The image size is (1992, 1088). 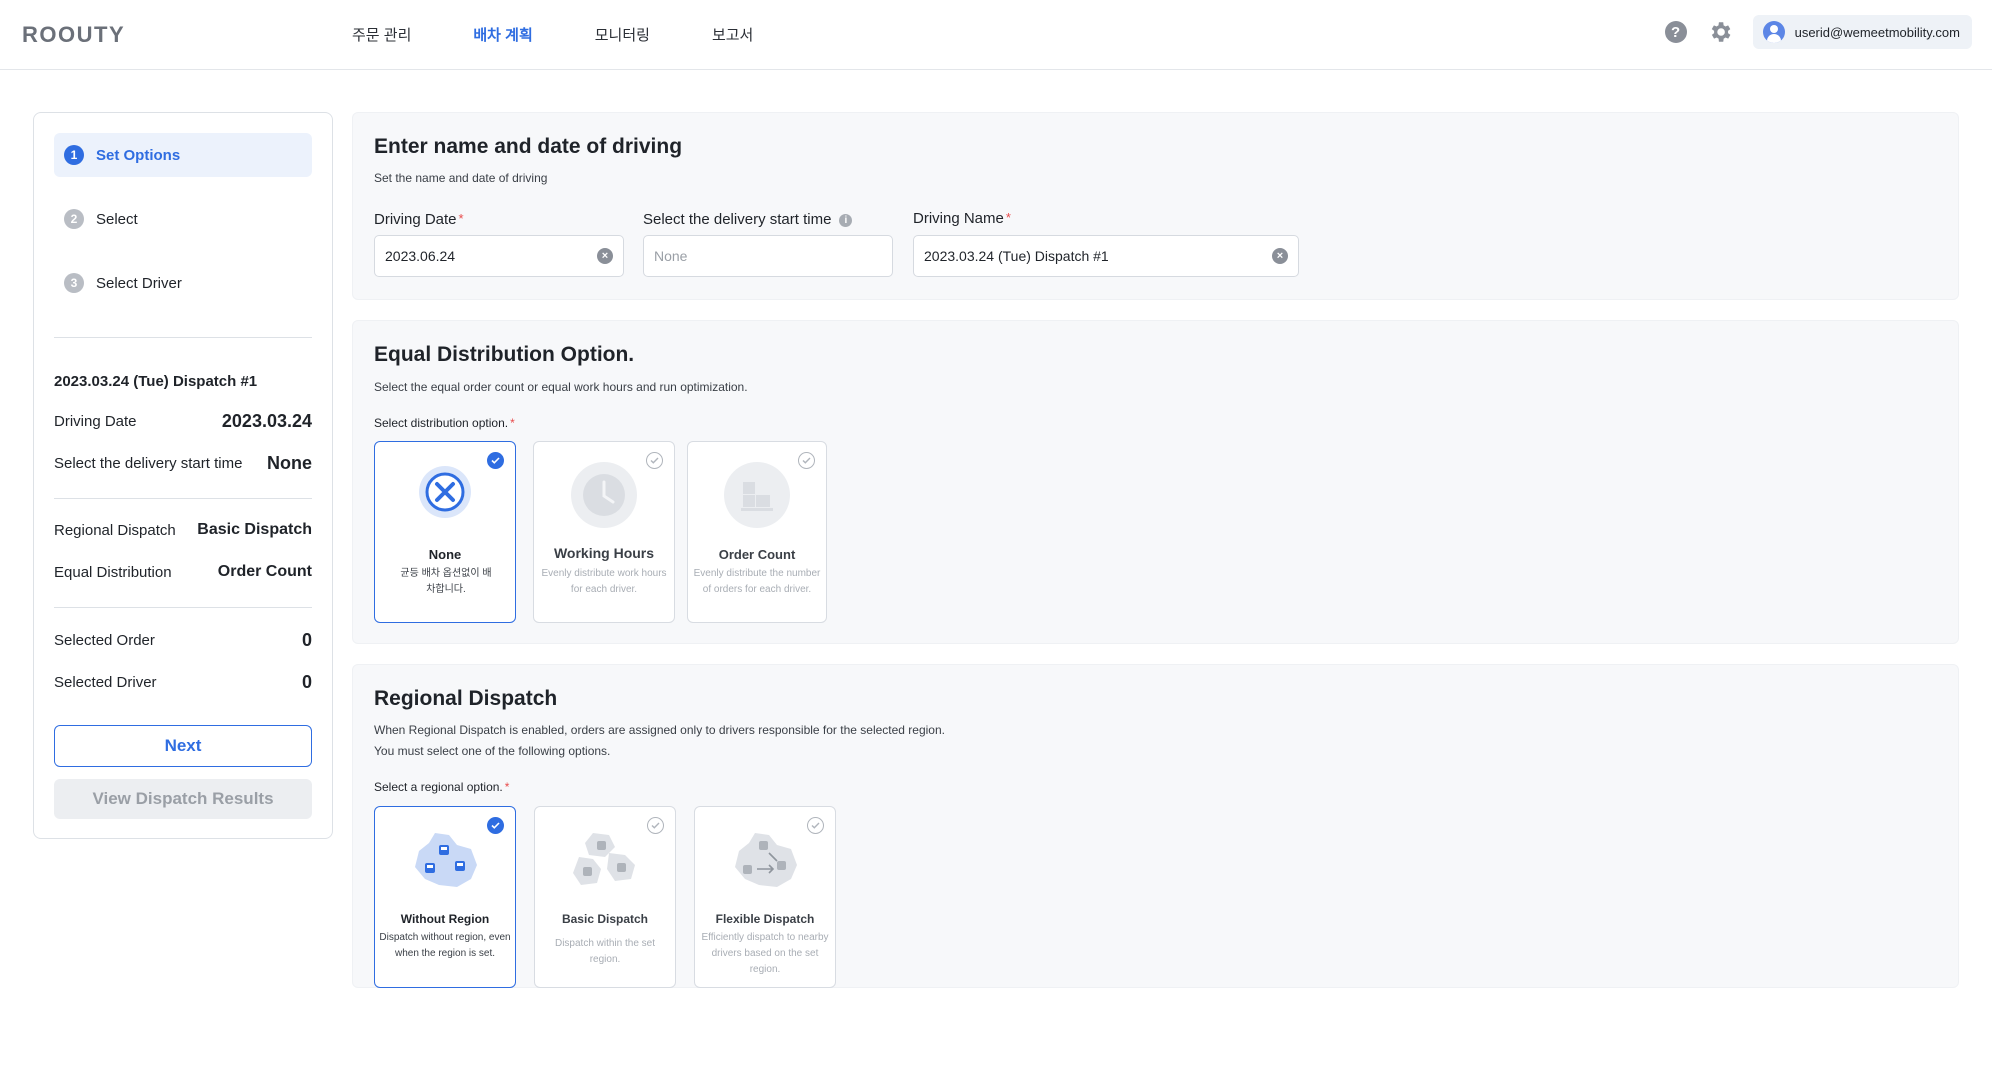 What do you see at coordinates (528, 146) in the screenshot?
I see `section-title: Enter name and date of driving` at bounding box center [528, 146].